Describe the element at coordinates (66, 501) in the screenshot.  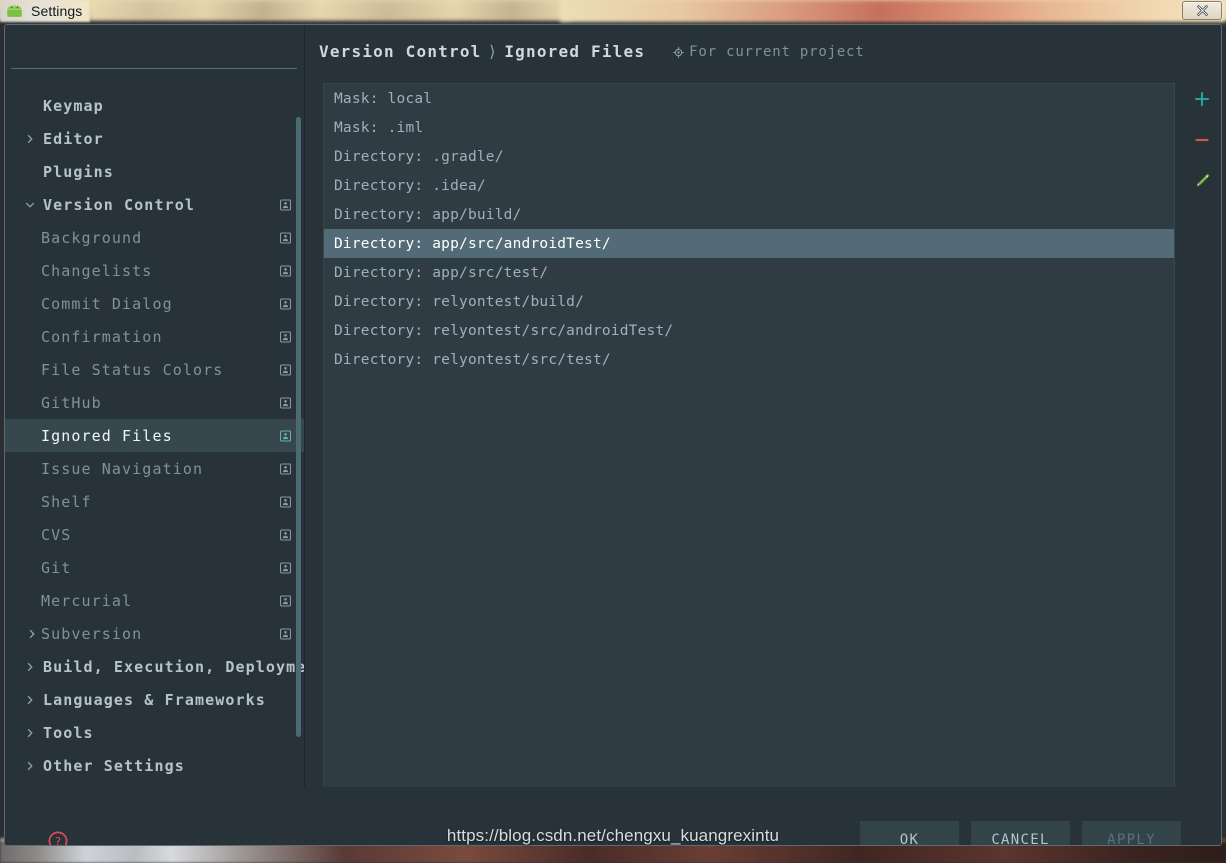
I see `sidebar-item-label: Shelf` at that location.